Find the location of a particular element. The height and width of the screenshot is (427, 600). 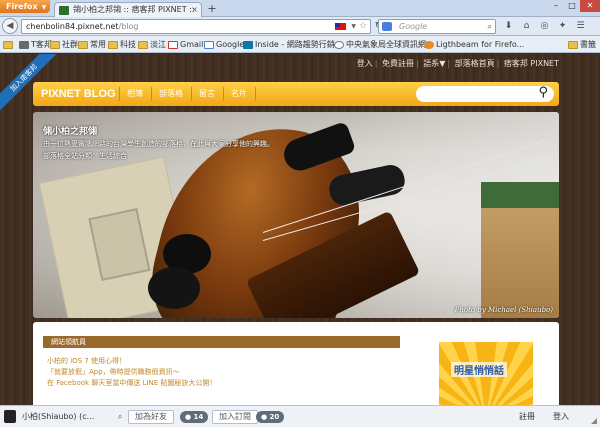

bookmark-star-icon: ☆ is located at coordinates (363, 26).